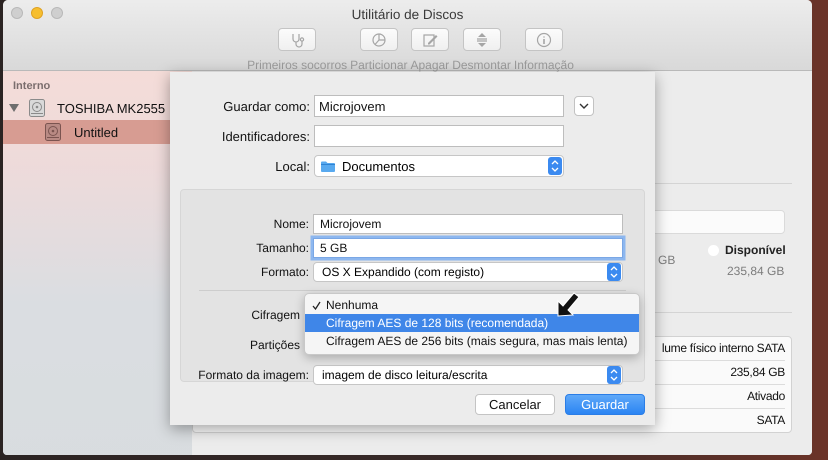 This screenshot has width=828, height=460. Describe the element at coordinates (770, 420) in the screenshot. I see `table-cell-text: SATA` at that location.